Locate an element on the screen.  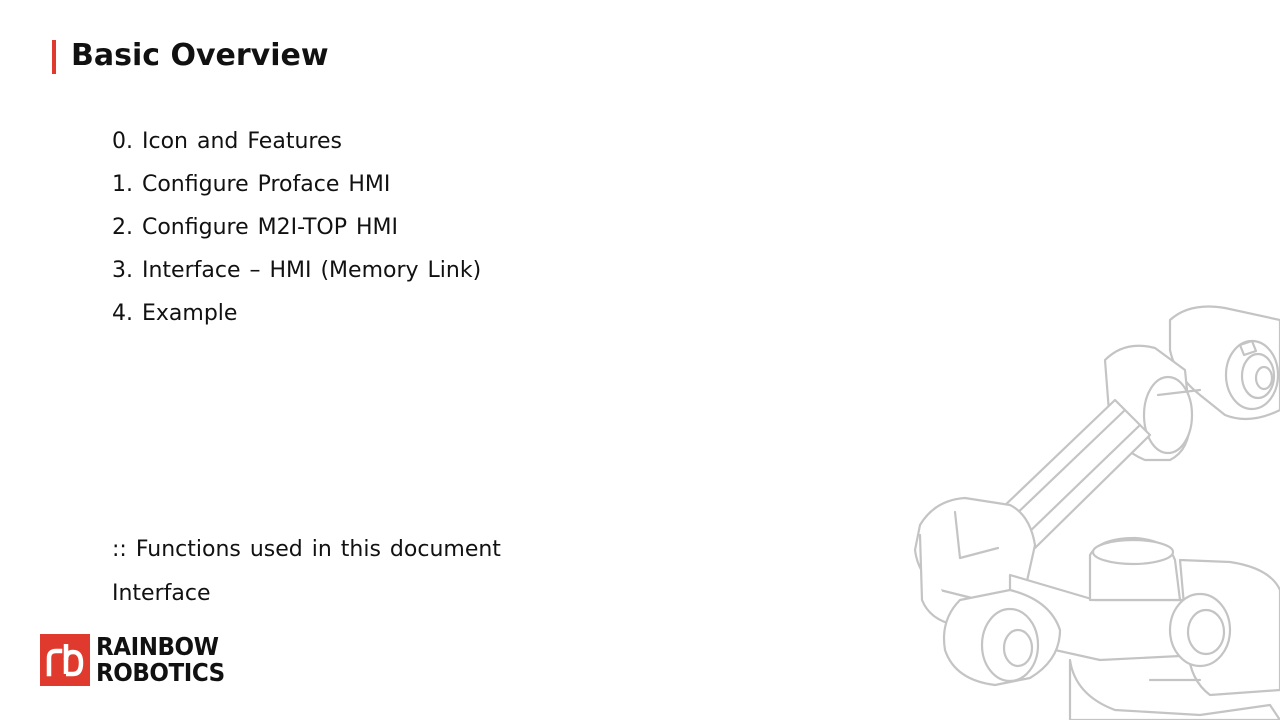
logo-line-1: RAINBOW is located at coordinates (157, 646).